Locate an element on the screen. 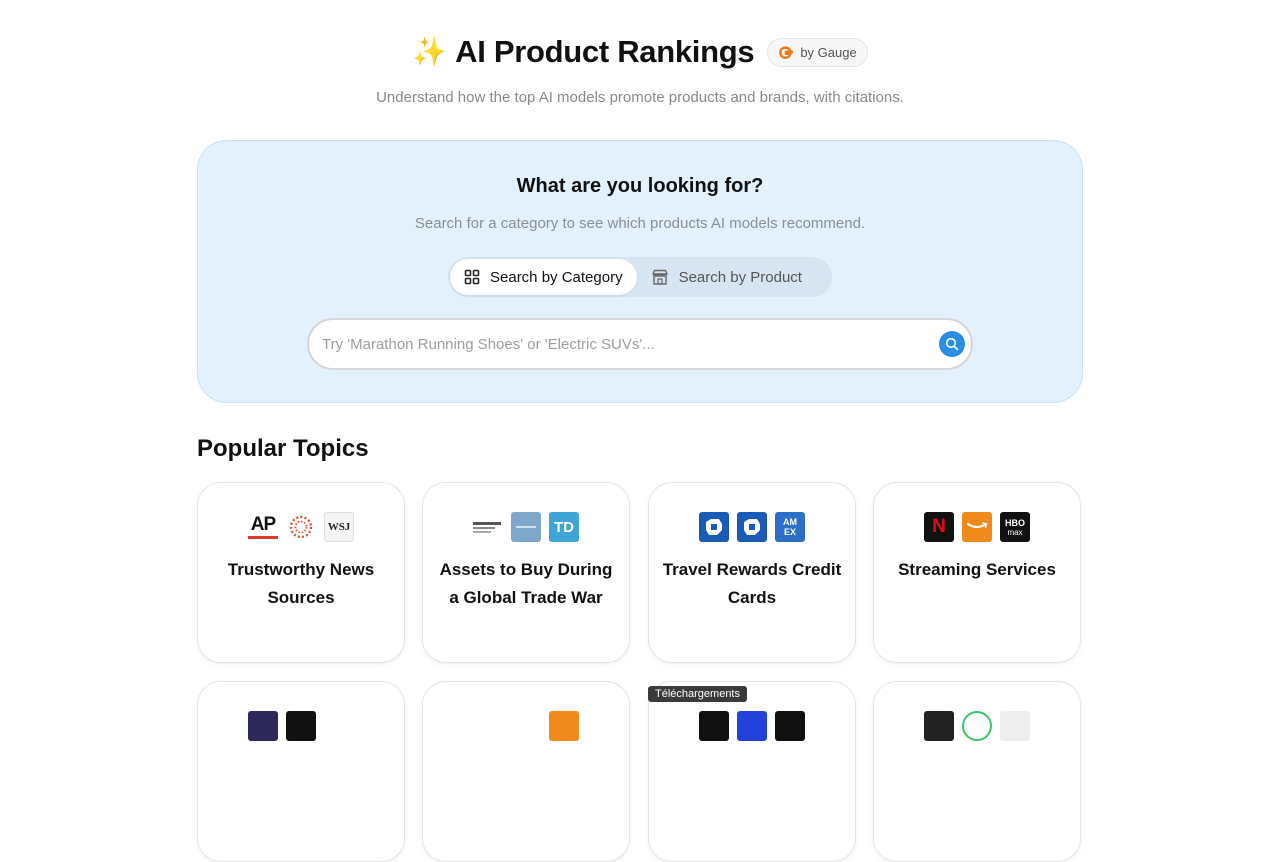 The width and height of the screenshot is (1280, 862). badge-label: by Gauge is located at coordinates (828, 52).